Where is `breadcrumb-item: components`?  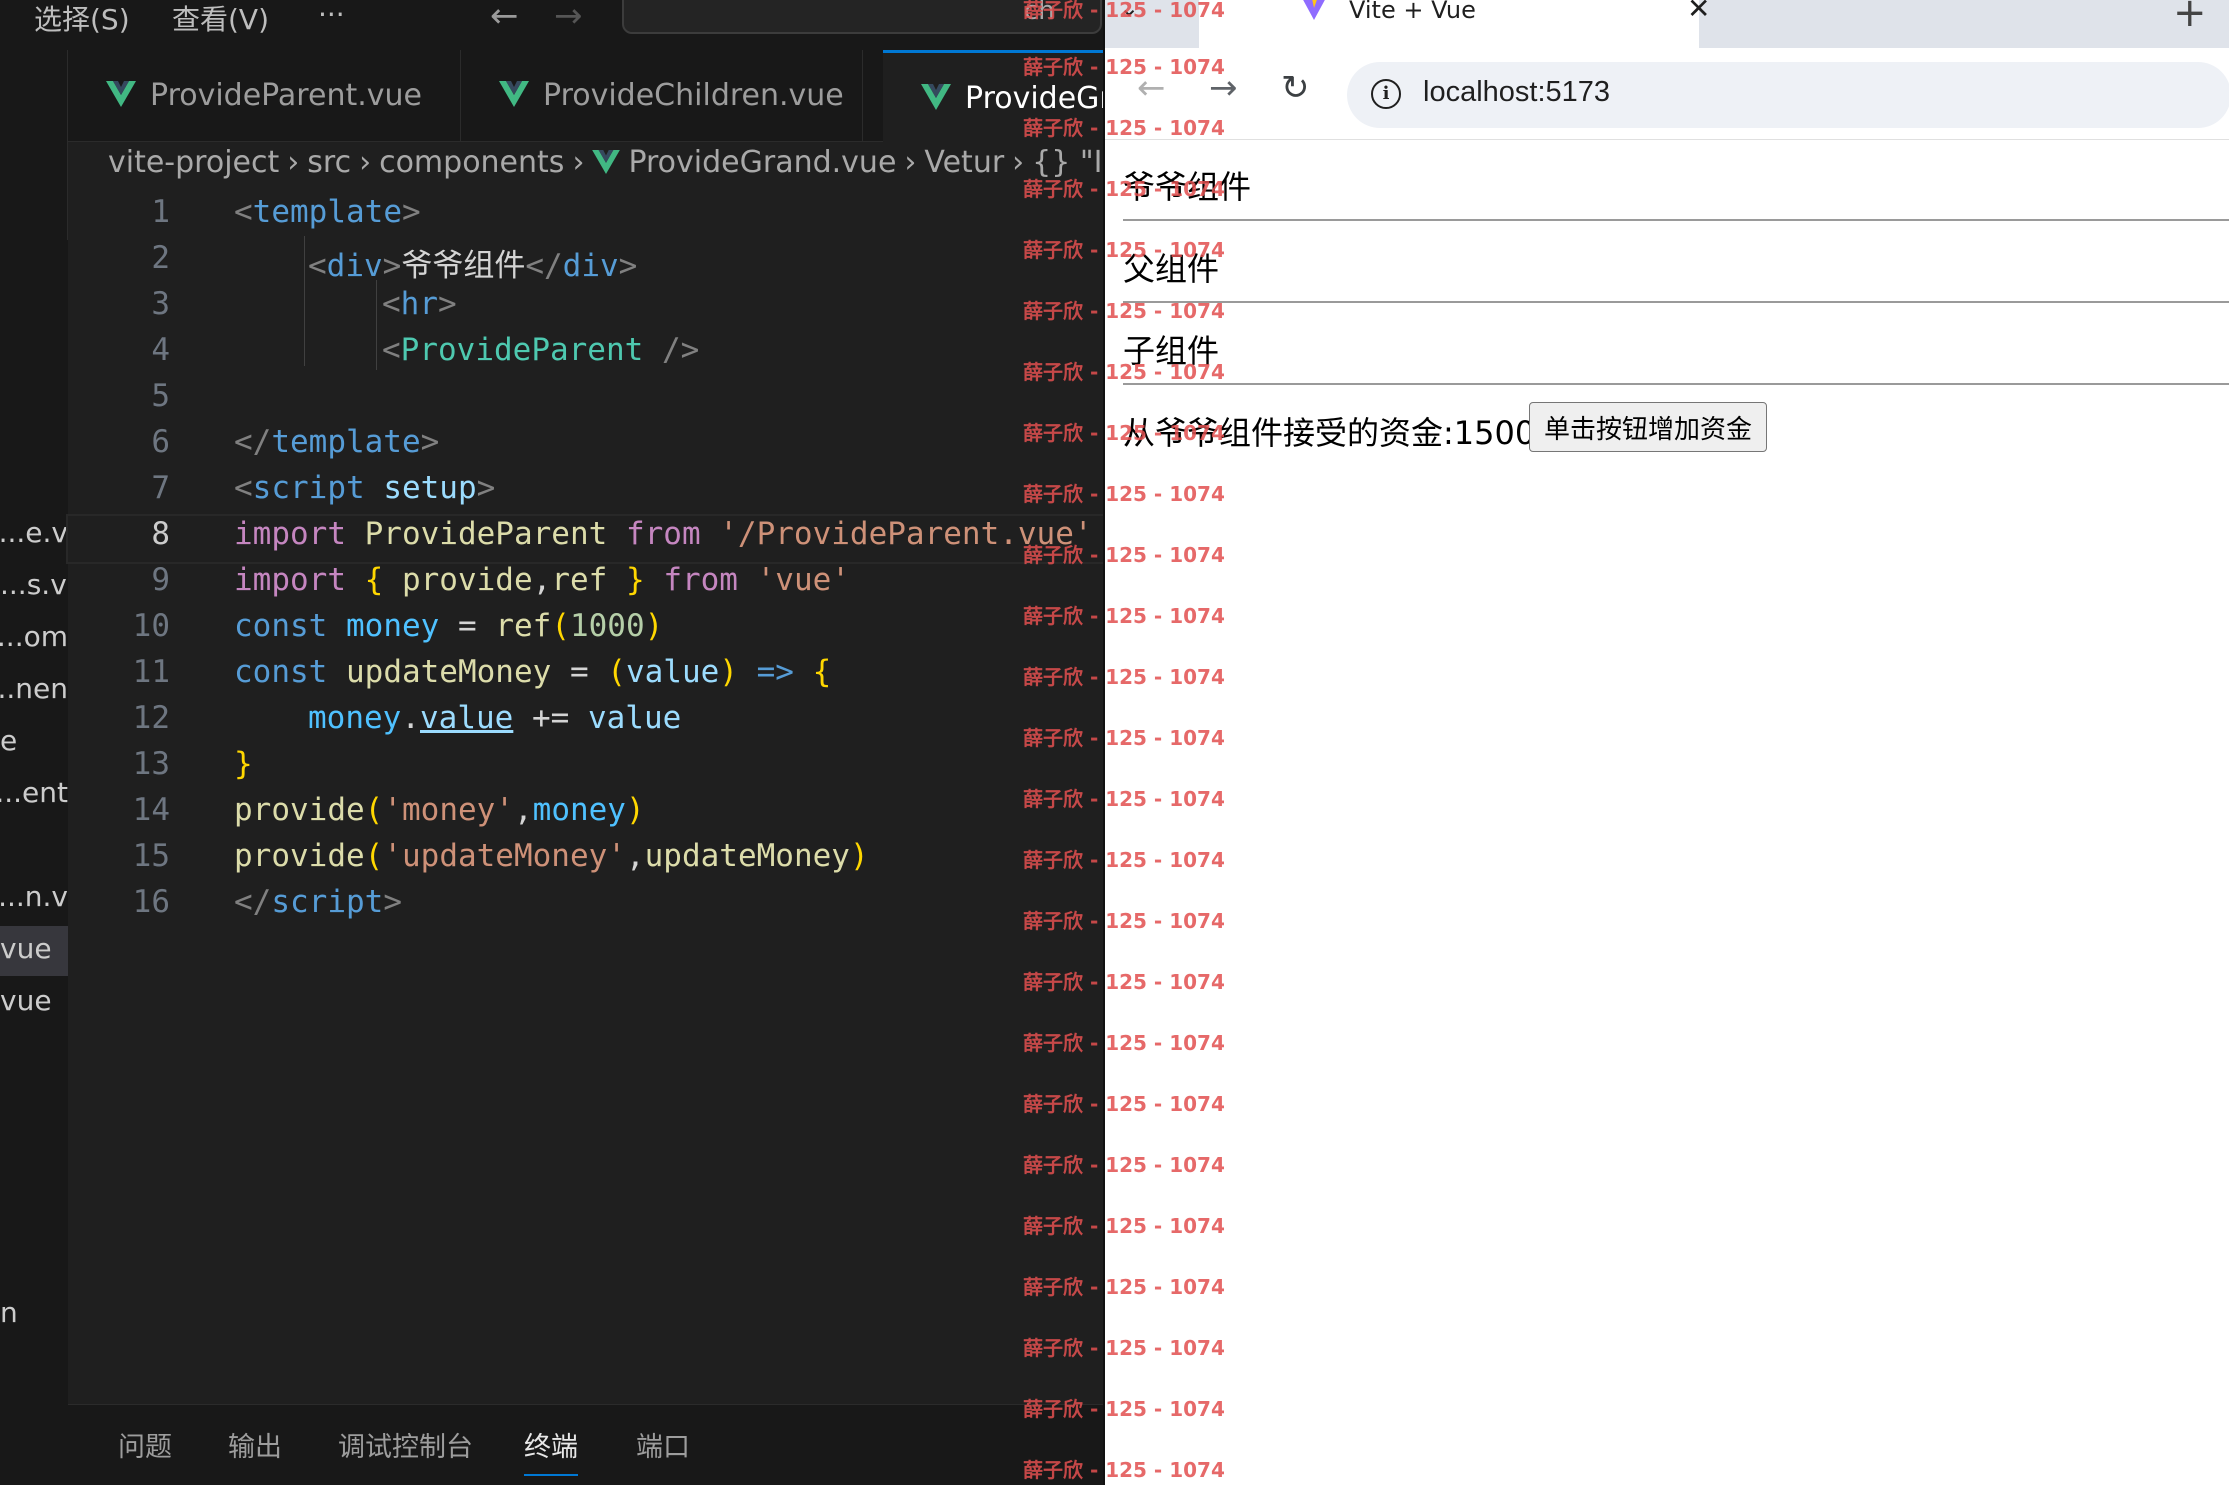
breadcrumb-item: components is located at coordinates (471, 162).